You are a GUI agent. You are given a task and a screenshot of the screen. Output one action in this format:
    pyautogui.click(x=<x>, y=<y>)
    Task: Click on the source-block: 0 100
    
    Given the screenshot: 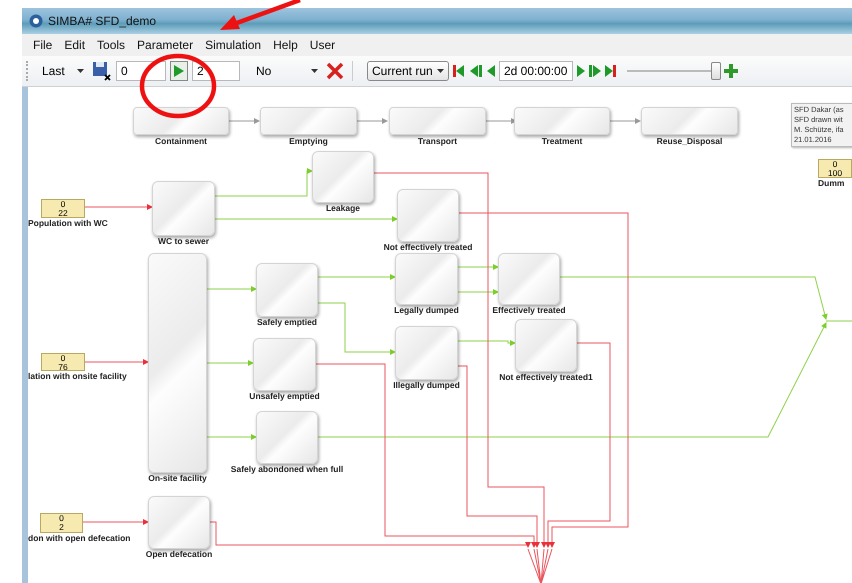 What is the action you would take?
    pyautogui.click(x=835, y=168)
    